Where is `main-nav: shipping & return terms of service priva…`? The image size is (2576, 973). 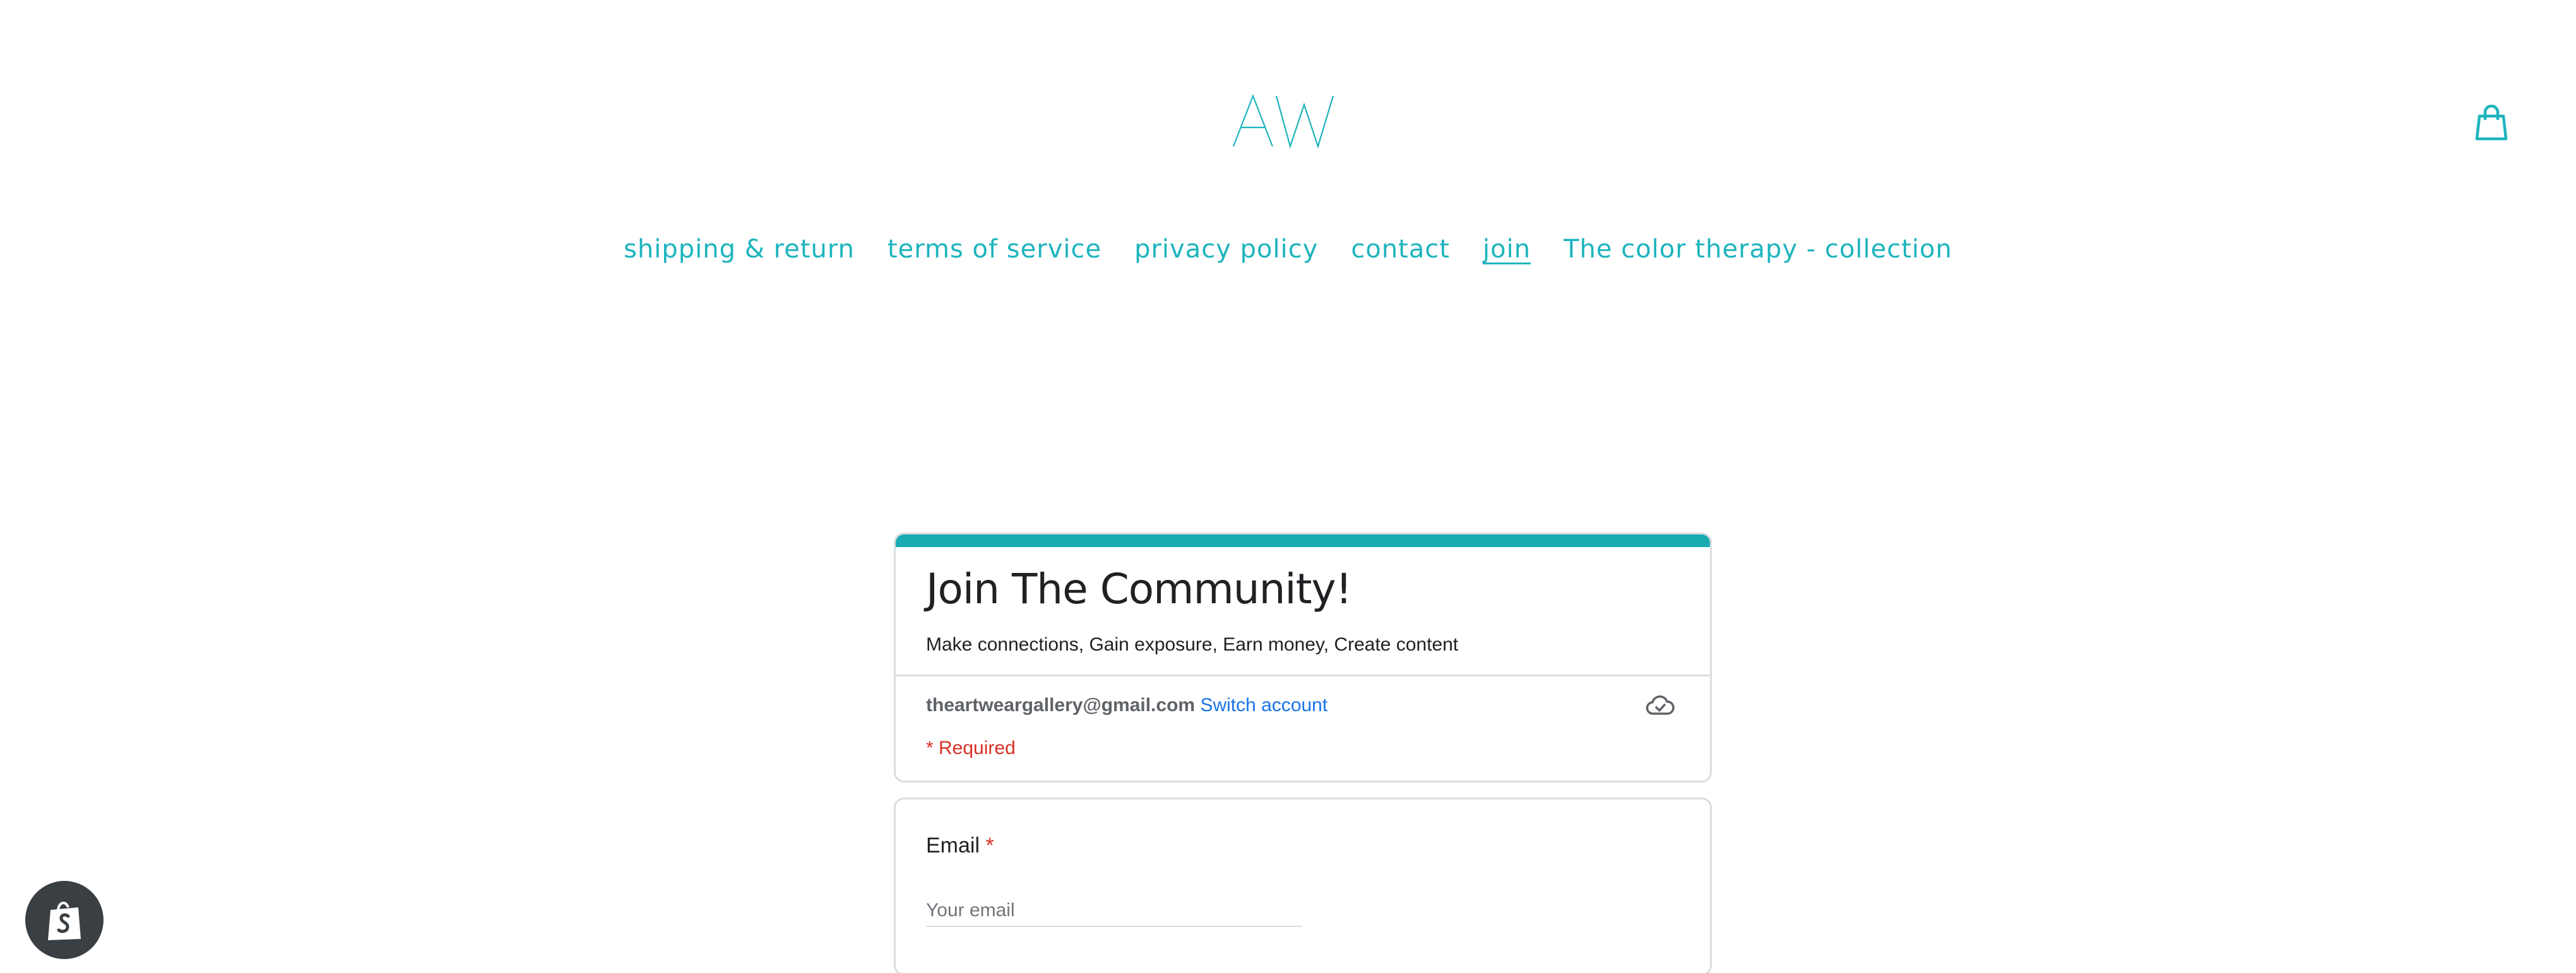 main-nav: shipping & return terms of service priva… is located at coordinates (1288, 249).